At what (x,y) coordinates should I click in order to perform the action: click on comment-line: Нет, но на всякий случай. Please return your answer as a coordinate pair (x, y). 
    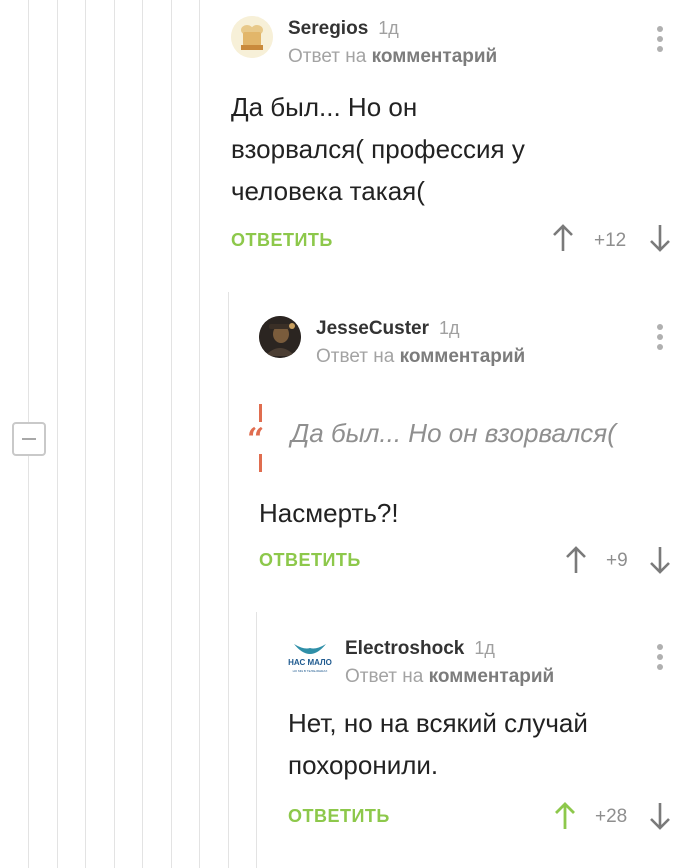
    Looking at the image, I should click on (438, 723).